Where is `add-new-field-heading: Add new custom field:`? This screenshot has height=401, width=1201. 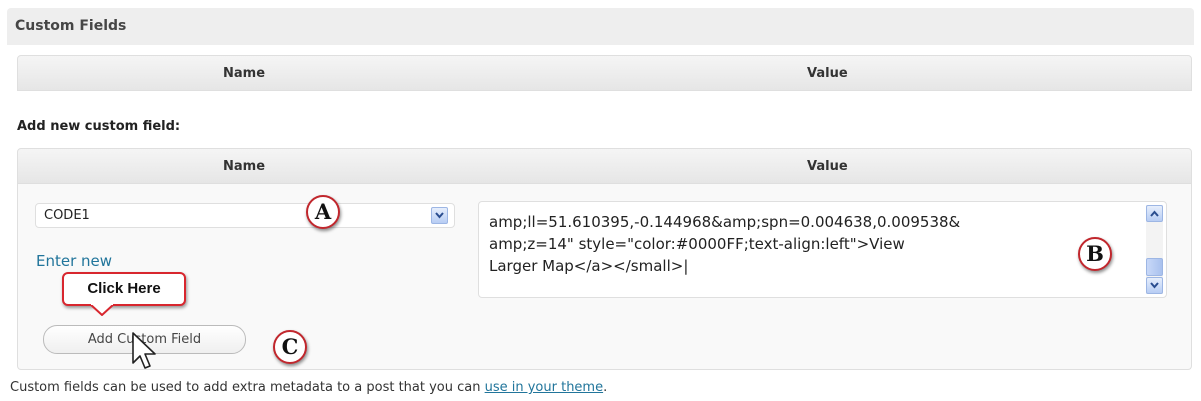 add-new-field-heading: Add new custom field: is located at coordinates (99, 126).